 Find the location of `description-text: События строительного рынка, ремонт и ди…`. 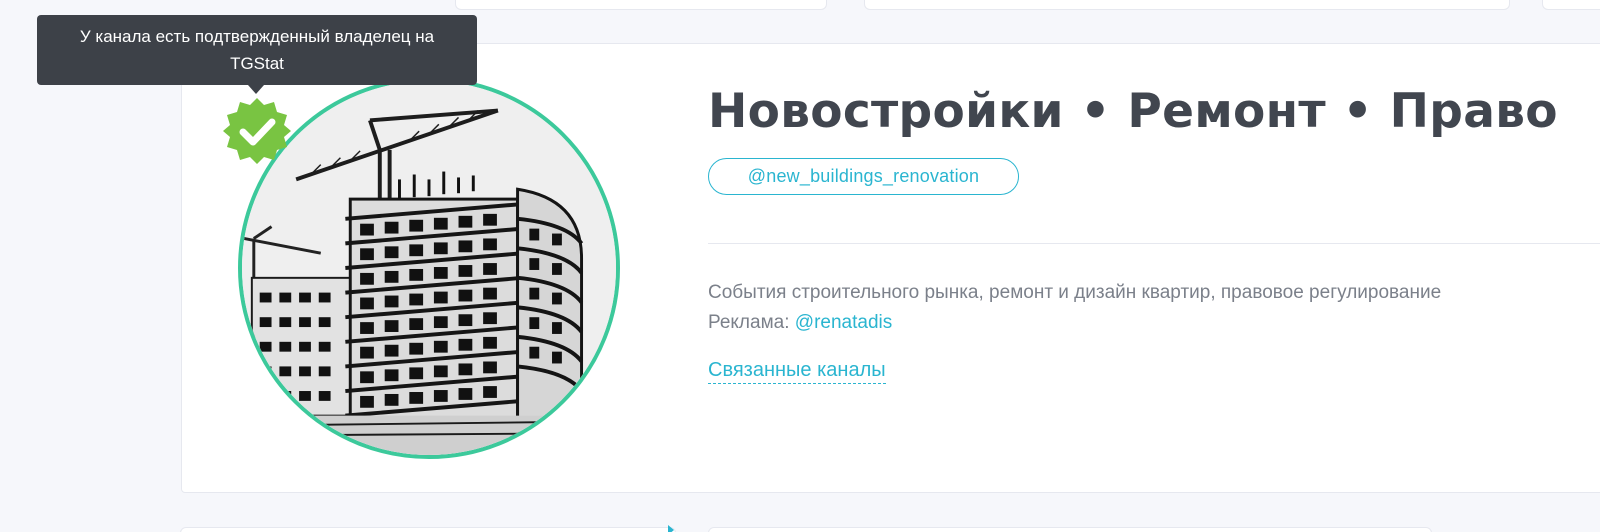

description-text: События строительного рынка, ремонт и ди… is located at coordinates (1075, 292).